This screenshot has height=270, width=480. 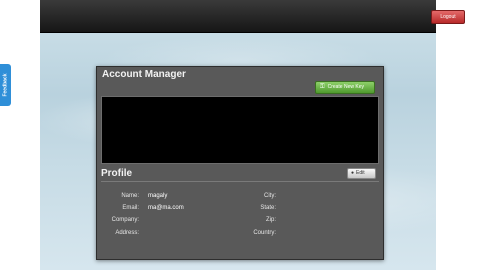 What do you see at coordinates (127, 233) in the screenshot?
I see `address-label: Address:` at bounding box center [127, 233].